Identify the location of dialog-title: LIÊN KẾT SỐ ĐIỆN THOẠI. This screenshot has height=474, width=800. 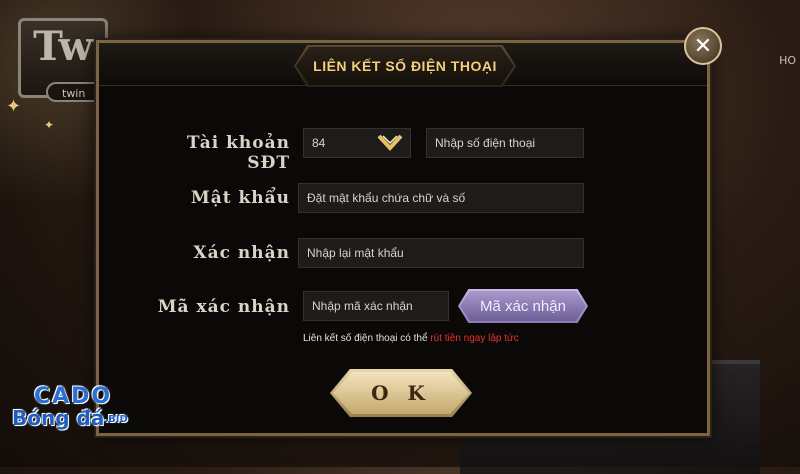
(405, 66).